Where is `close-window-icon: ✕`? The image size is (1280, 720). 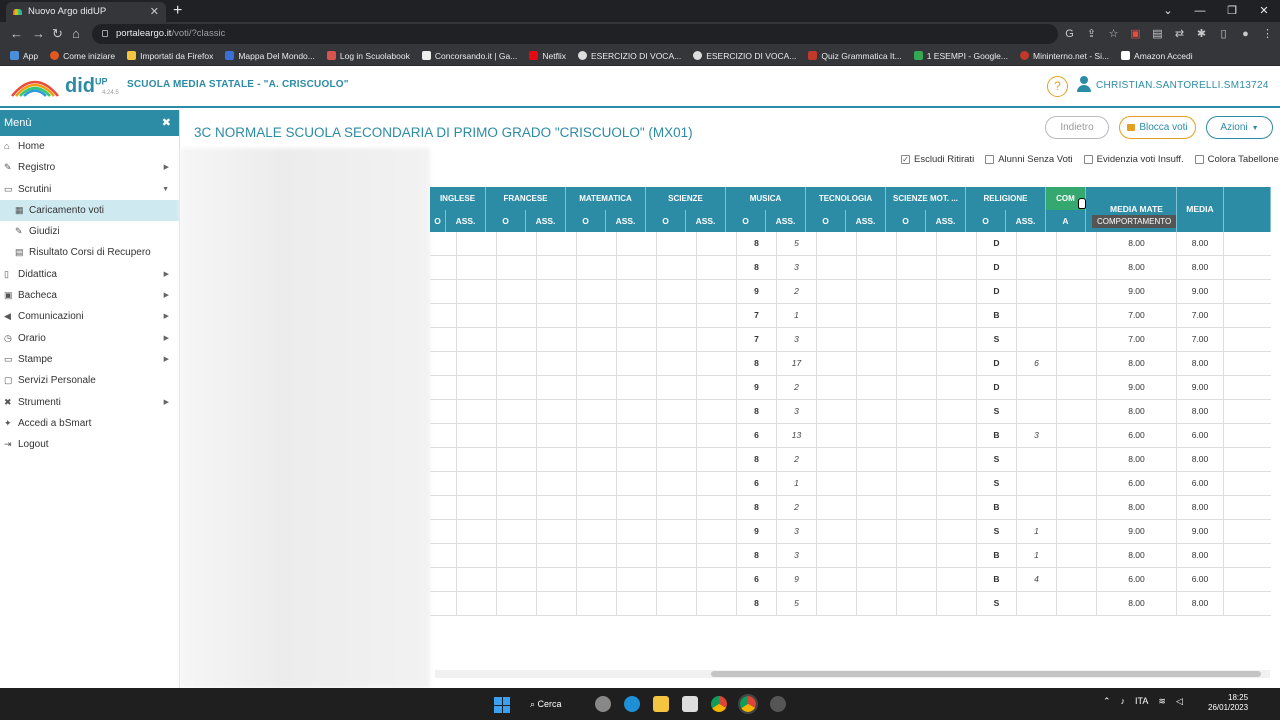
close-window-icon: ✕ is located at coordinates (1264, 11).